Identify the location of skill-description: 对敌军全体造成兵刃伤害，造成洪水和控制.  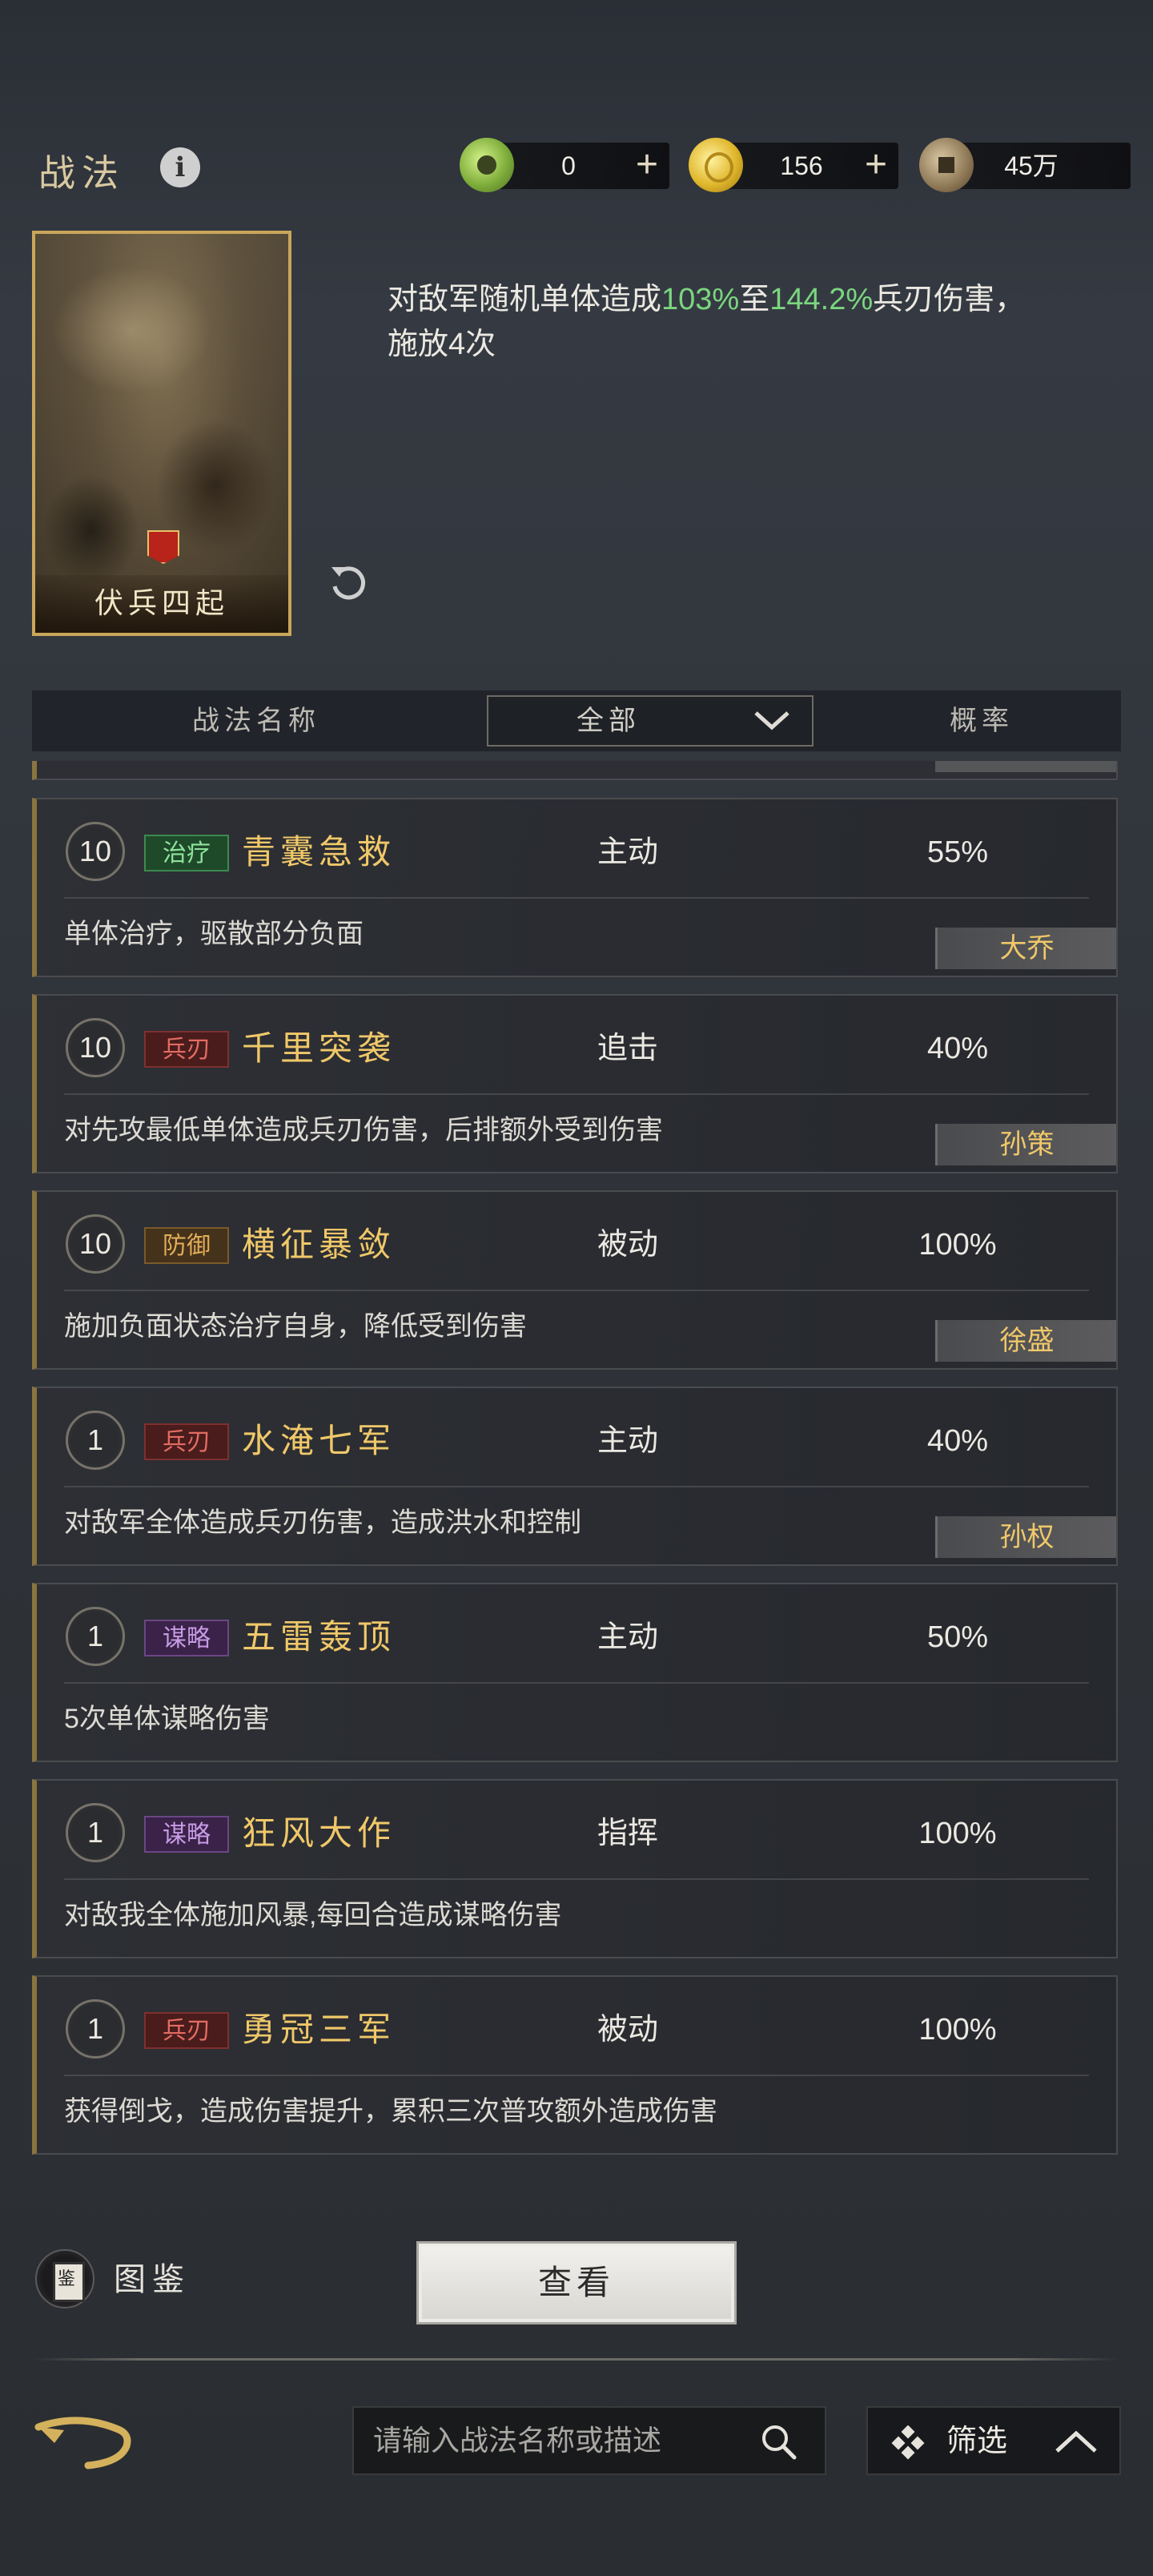
(322, 1522).